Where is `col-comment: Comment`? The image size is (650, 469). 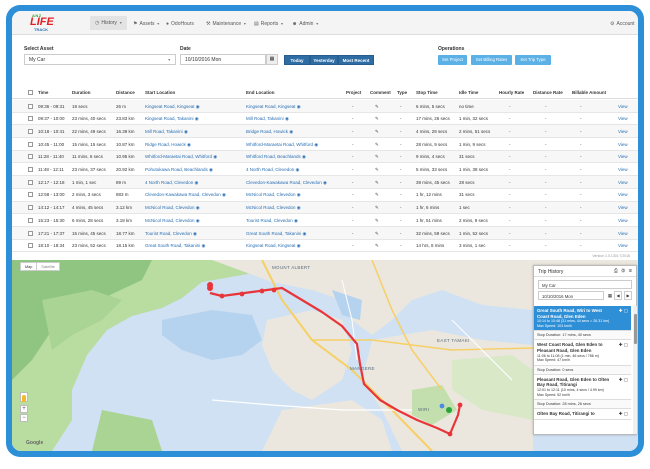
col-comment: Comment is located at coordinates (380, 92).